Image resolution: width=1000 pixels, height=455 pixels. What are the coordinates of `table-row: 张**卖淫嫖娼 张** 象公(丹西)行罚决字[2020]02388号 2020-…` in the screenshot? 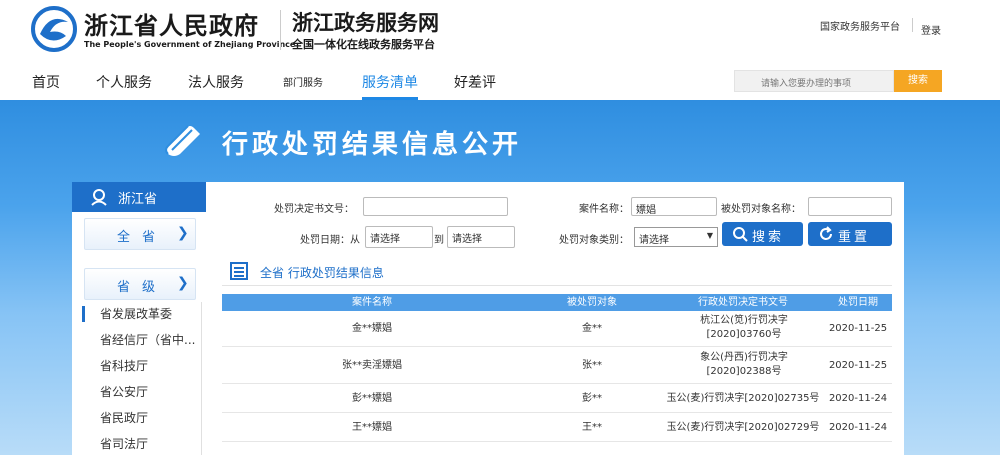 It's located at (557, 365).